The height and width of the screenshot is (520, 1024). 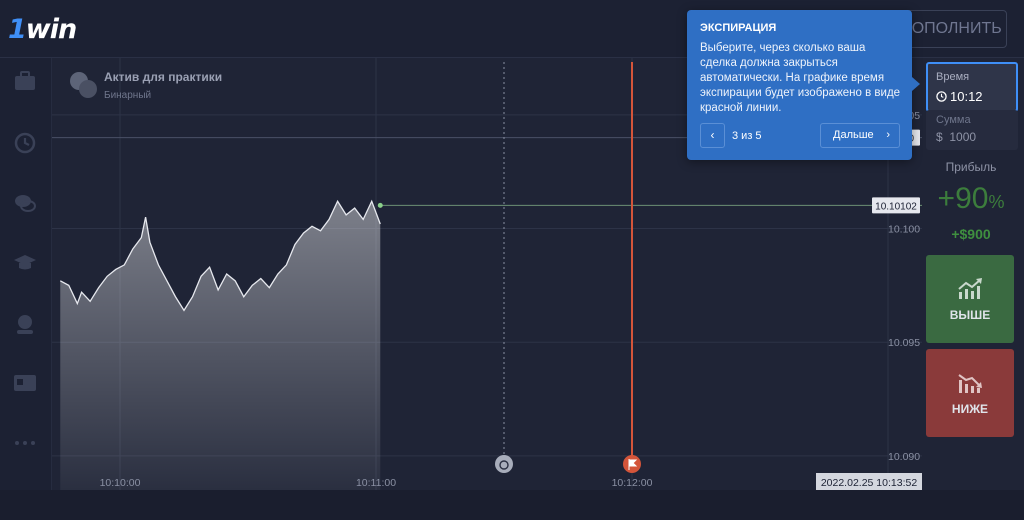 What do you see at coordinates (747, 136) in the screenshot?
I see `tooltip-step-counter: 3 из 5` at bounding box center [747, 136].